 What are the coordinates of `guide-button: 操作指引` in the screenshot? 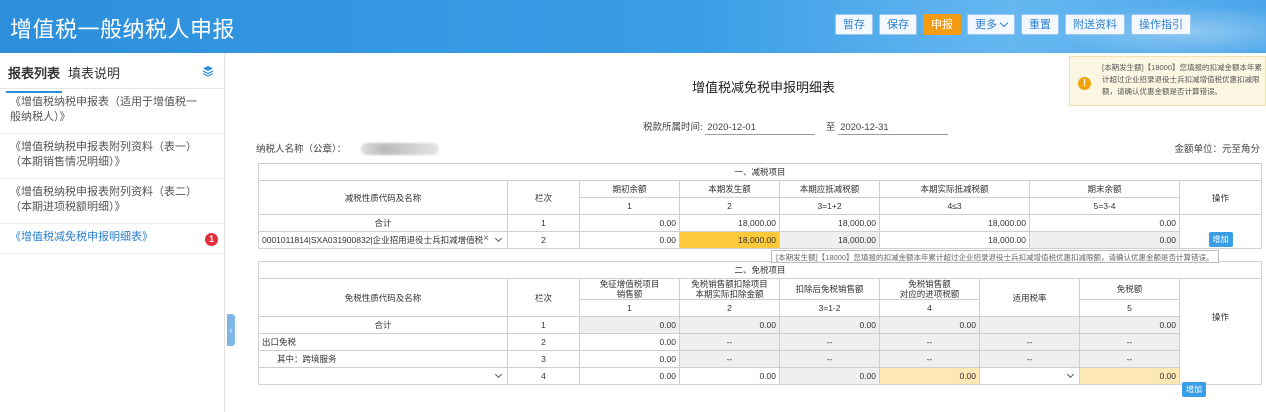 It's located at (1161, 24).